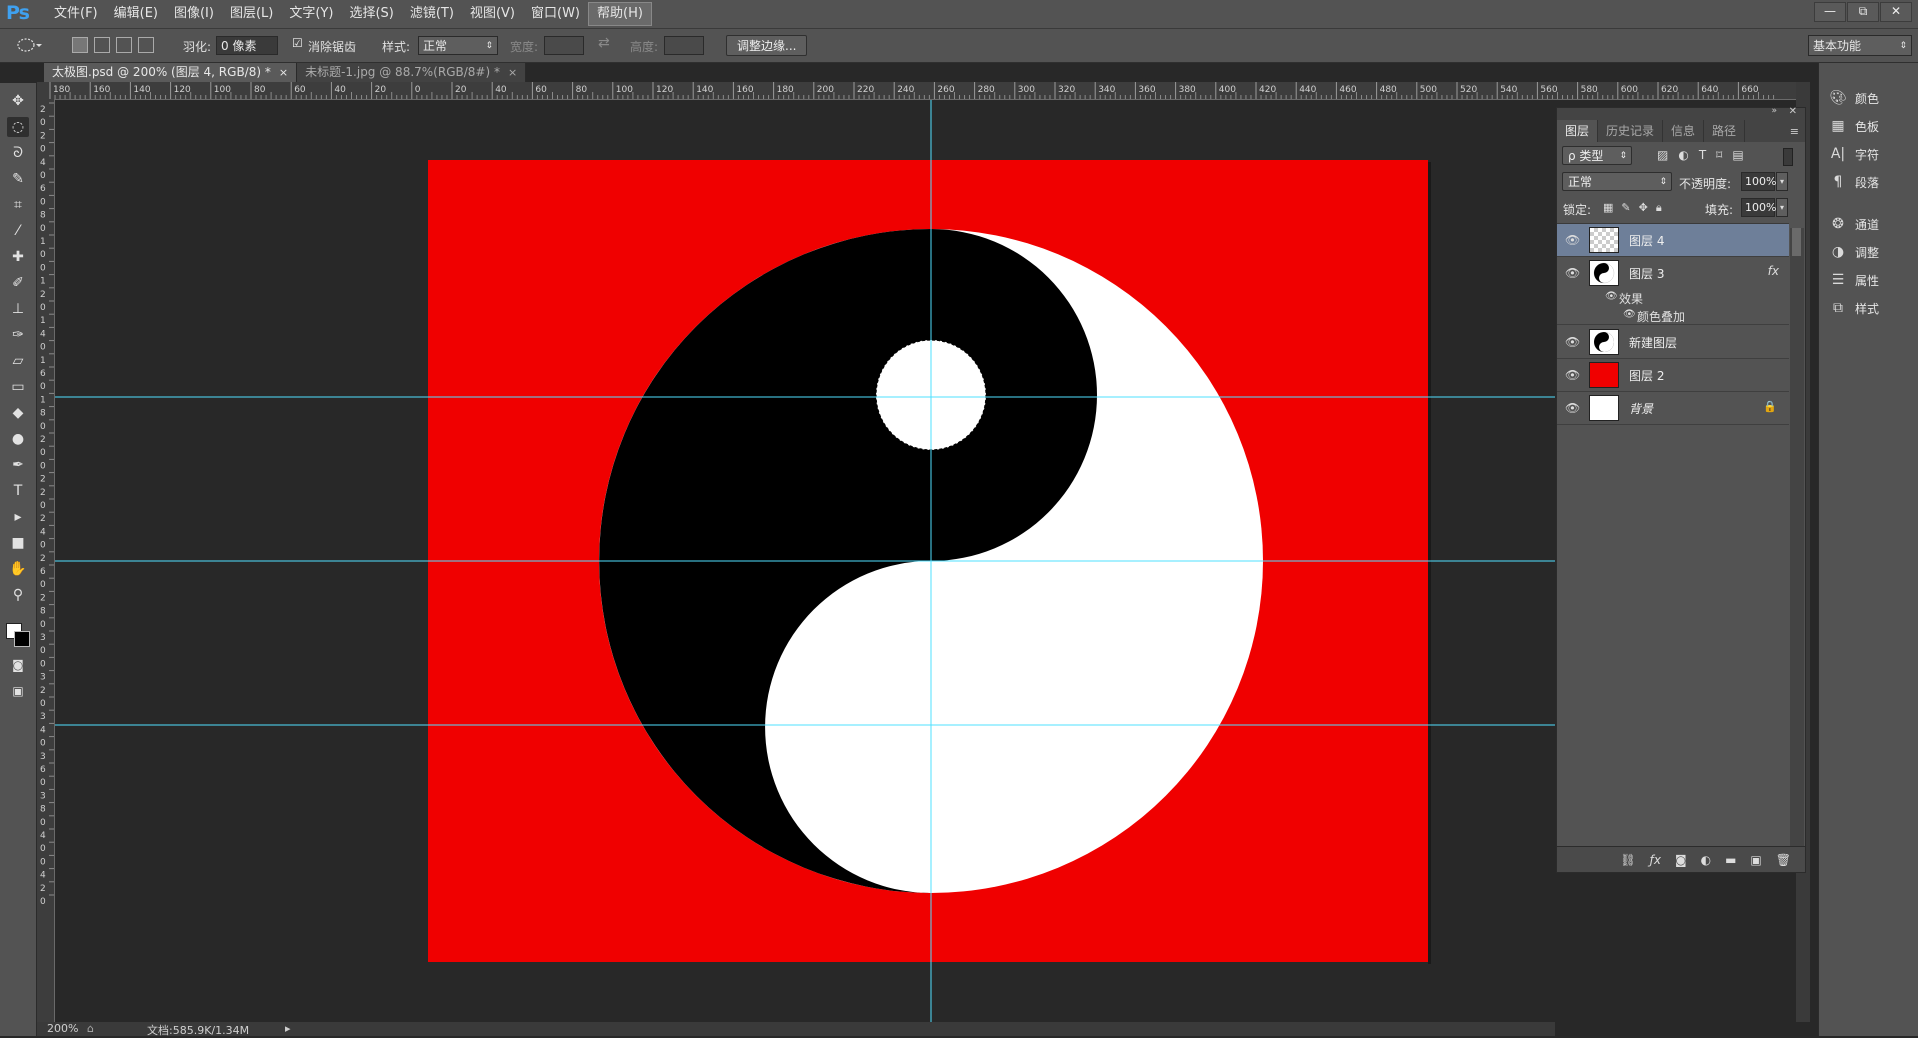 This screenshot has height=1038, width=1918. I want to click on dock-paragraph: ¶ 段落, so click(1854, 182).